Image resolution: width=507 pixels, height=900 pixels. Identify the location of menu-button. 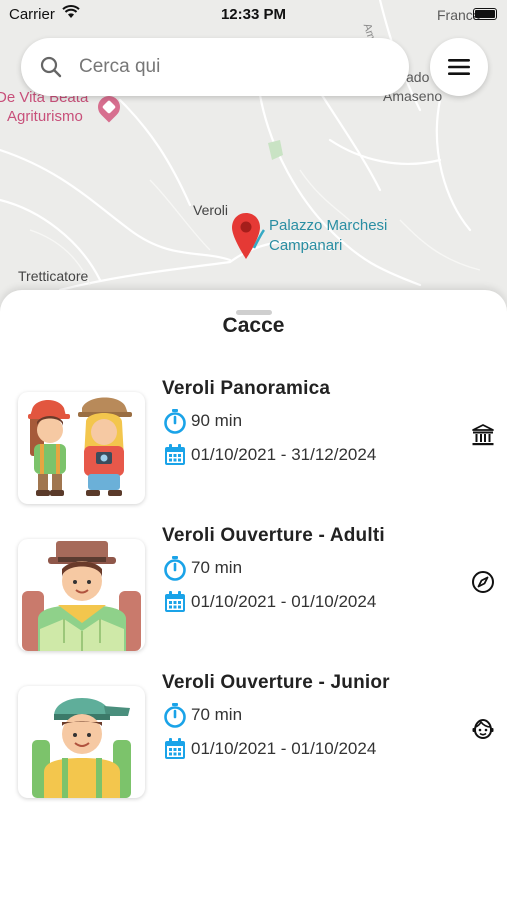
(459, 67).